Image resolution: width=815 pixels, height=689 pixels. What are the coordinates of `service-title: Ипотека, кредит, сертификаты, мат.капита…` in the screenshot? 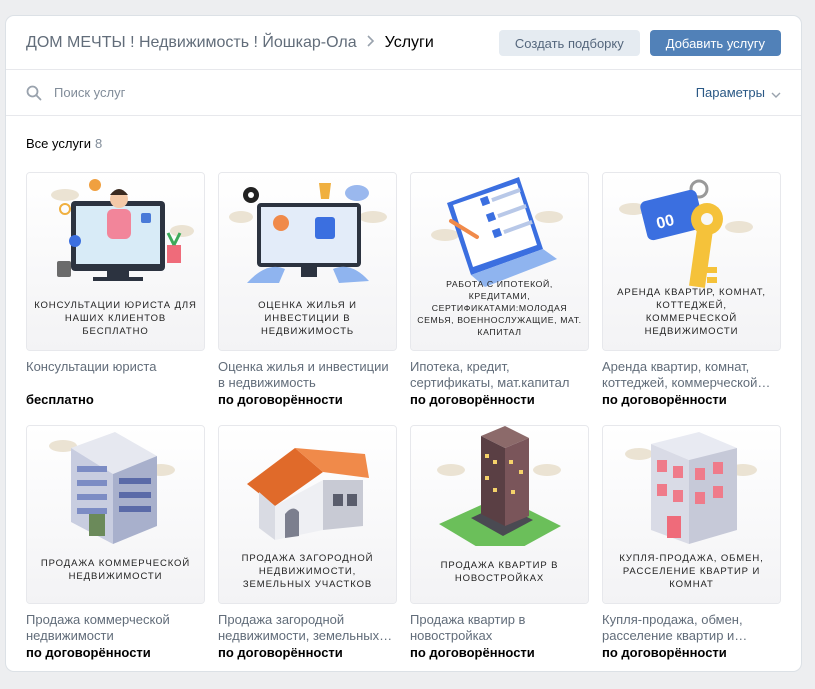 It's located at (499, 375).